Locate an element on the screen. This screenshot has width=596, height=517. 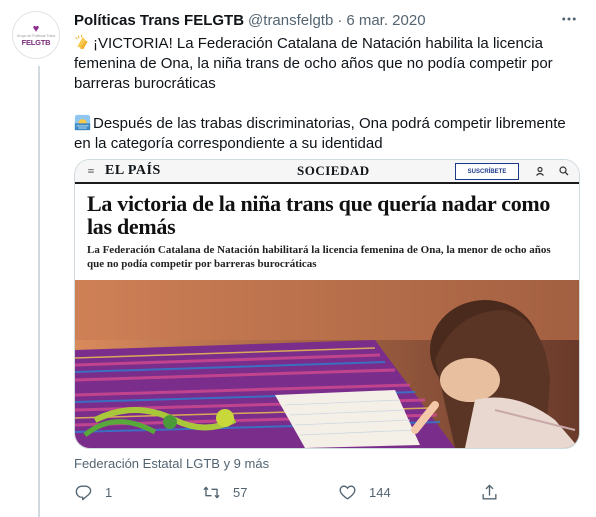
newspaper-logo: EL PAÍS is located at coordinates (133, 170).